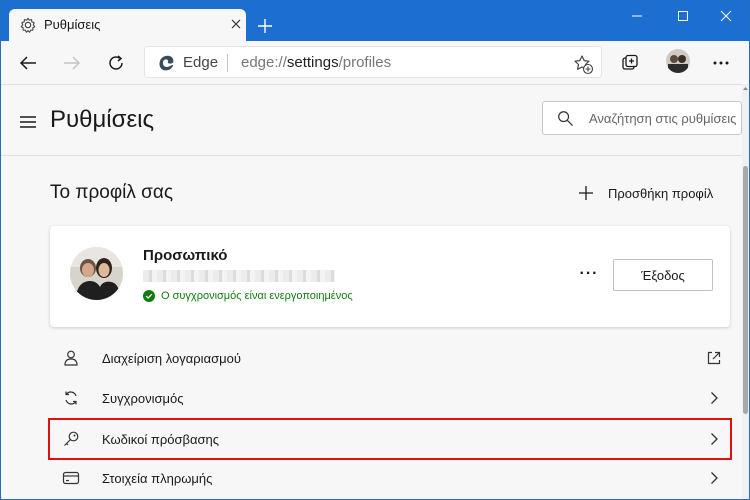 The image size is (750, 500). I want to click on more-options-button, so click(721, 63).